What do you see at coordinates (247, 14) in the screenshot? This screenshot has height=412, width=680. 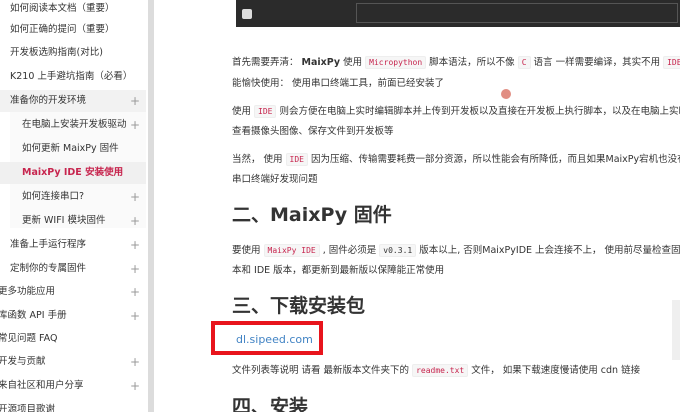 I see `play-icon` at bounding box center [247, 14].